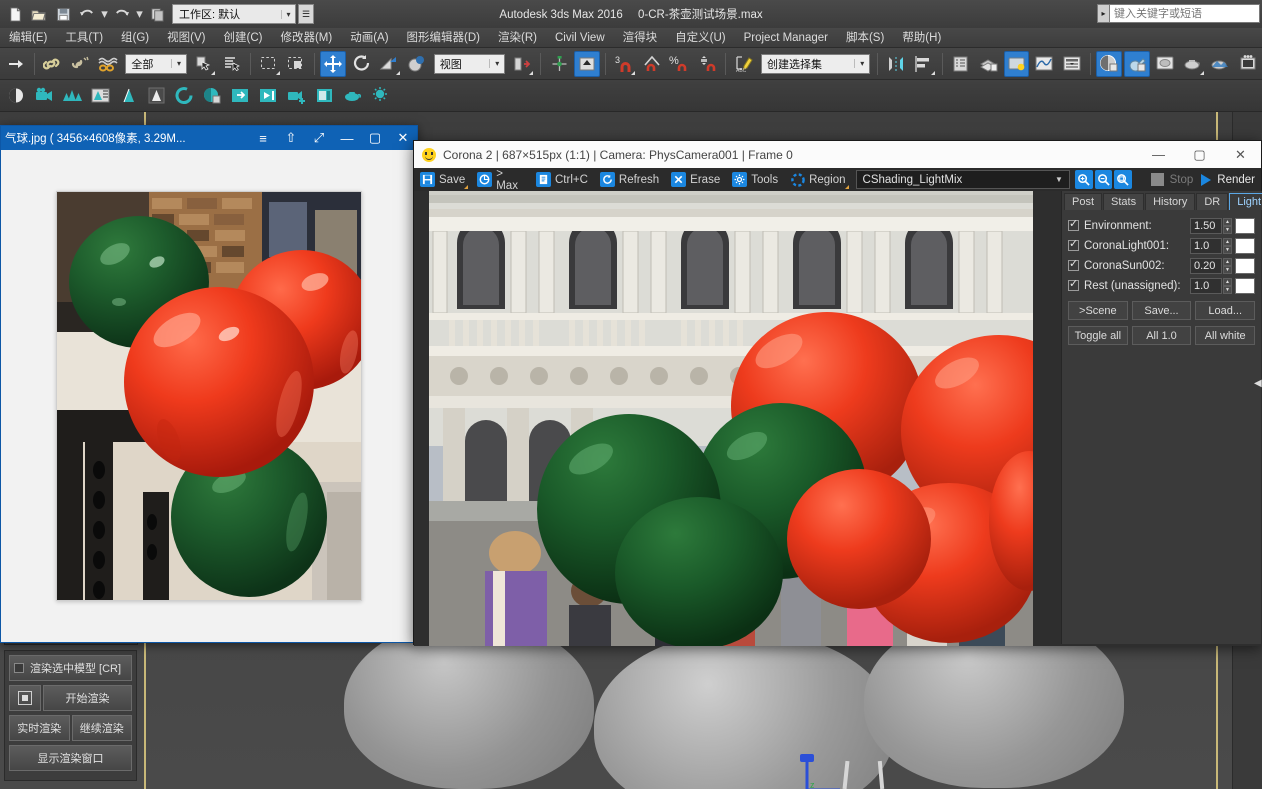 This screenshot has width=1262, height=789. Describe the element at coordinates (896, 64) in the screenshot. I see `mirror-button` at that location.